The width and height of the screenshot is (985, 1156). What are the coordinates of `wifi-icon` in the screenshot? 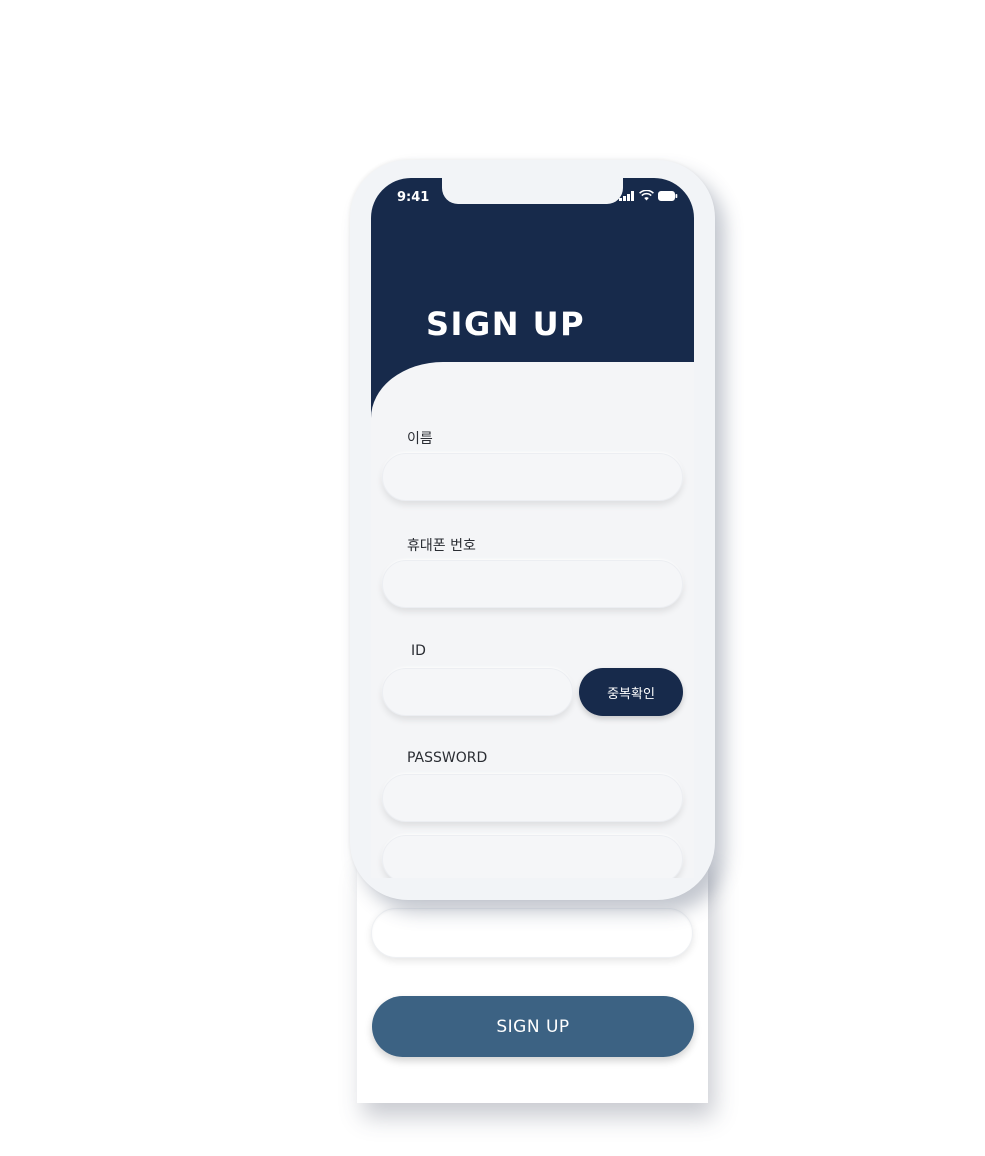 It's located at (646, 195).